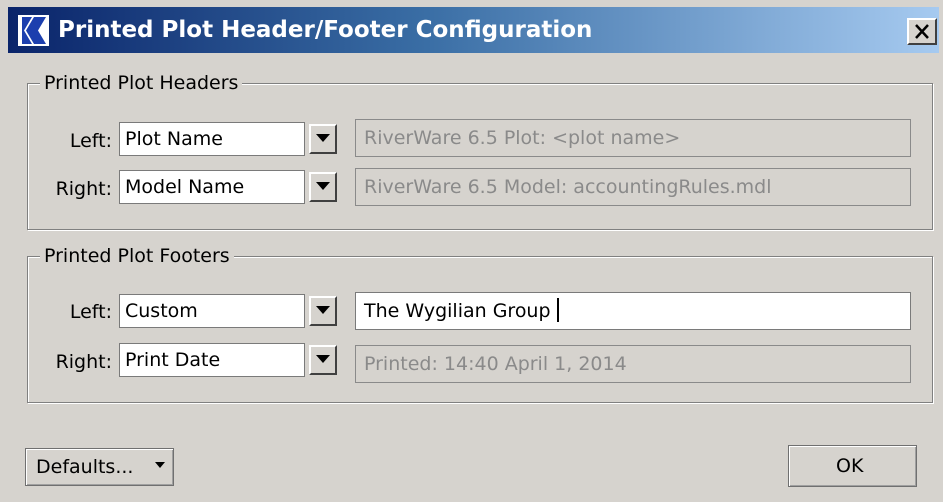  I want to click on headers-group-title: Printed Plot Headers, so click(141, 83).